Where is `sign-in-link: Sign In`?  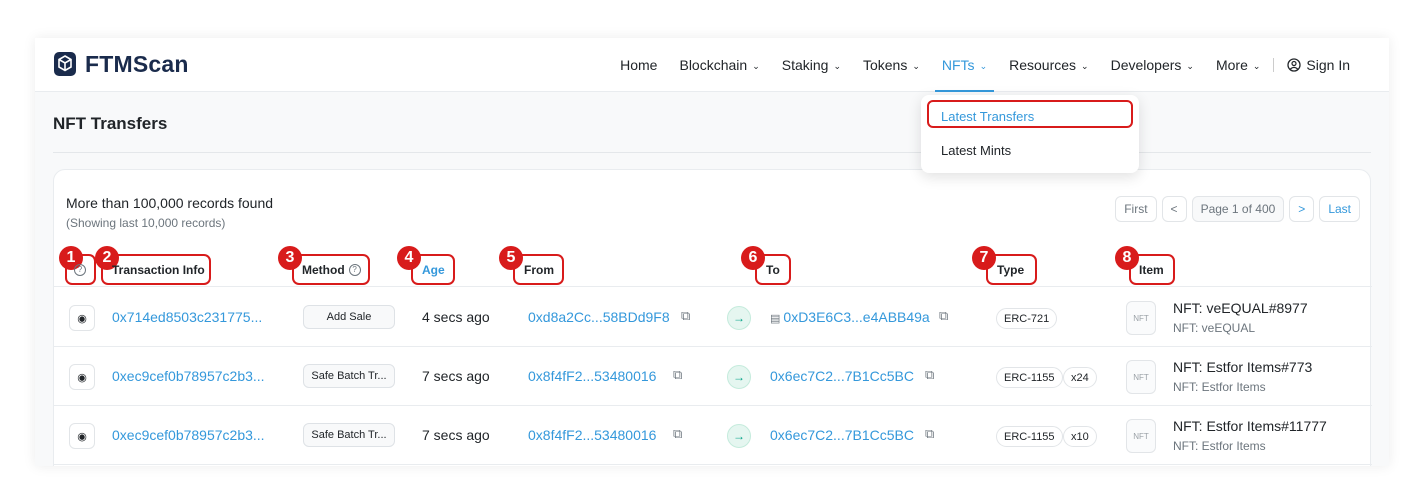
sign-in-link: Sign In is located at coordinates (1318, 65).